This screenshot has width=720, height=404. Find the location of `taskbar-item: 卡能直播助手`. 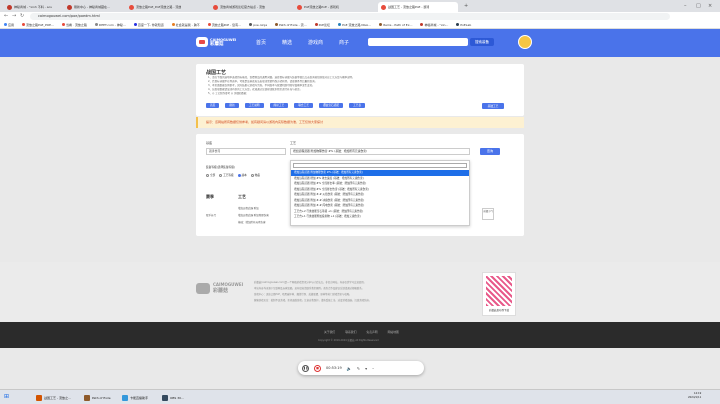

taskbar-item: 卡能直播助手 is located at coordinates (135, 397).